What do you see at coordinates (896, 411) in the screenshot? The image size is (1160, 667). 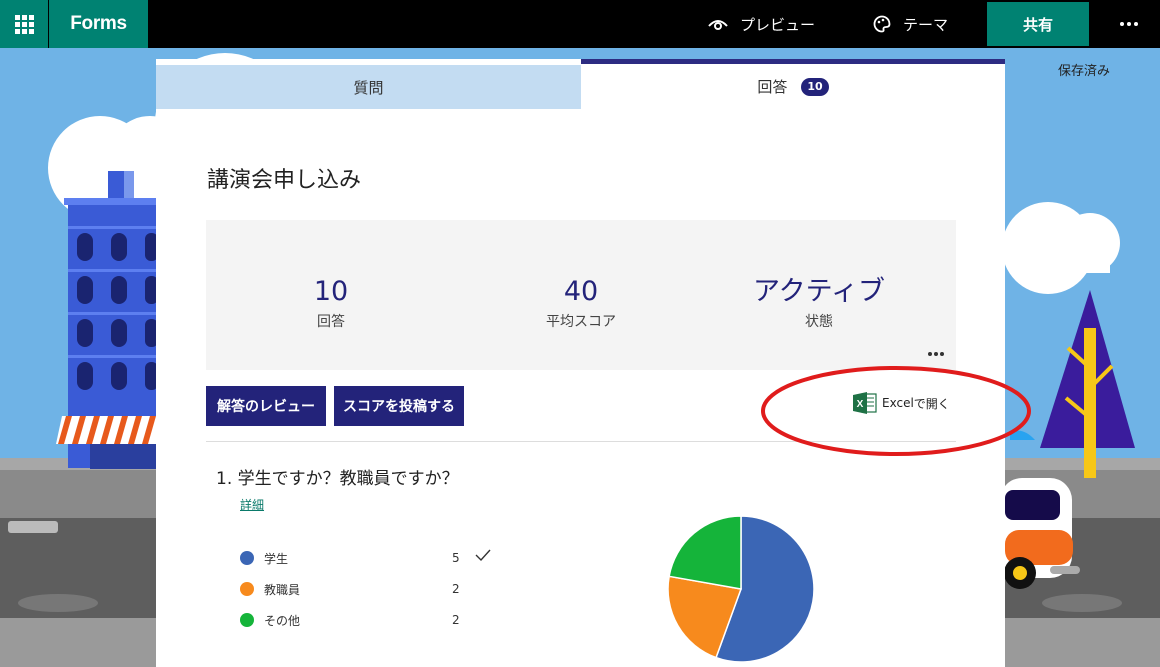 I see `highlight-ellipse` at bounding box center [896, 411].